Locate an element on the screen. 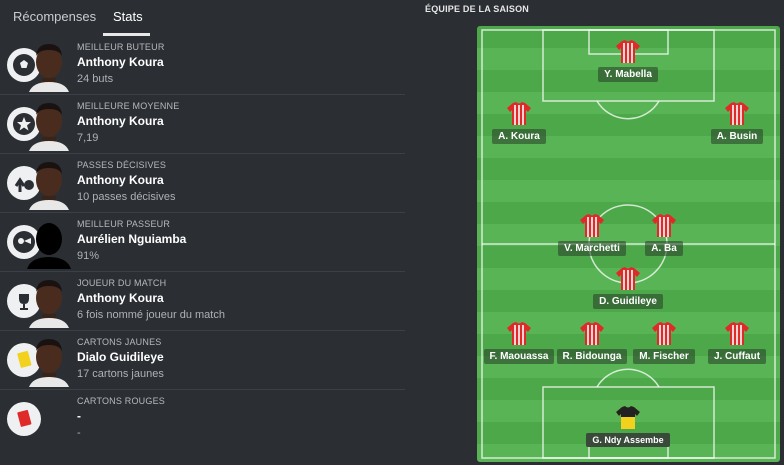  player-card-goalkeeper: G. Ndy Assembe is located at coordinates (628, 426).